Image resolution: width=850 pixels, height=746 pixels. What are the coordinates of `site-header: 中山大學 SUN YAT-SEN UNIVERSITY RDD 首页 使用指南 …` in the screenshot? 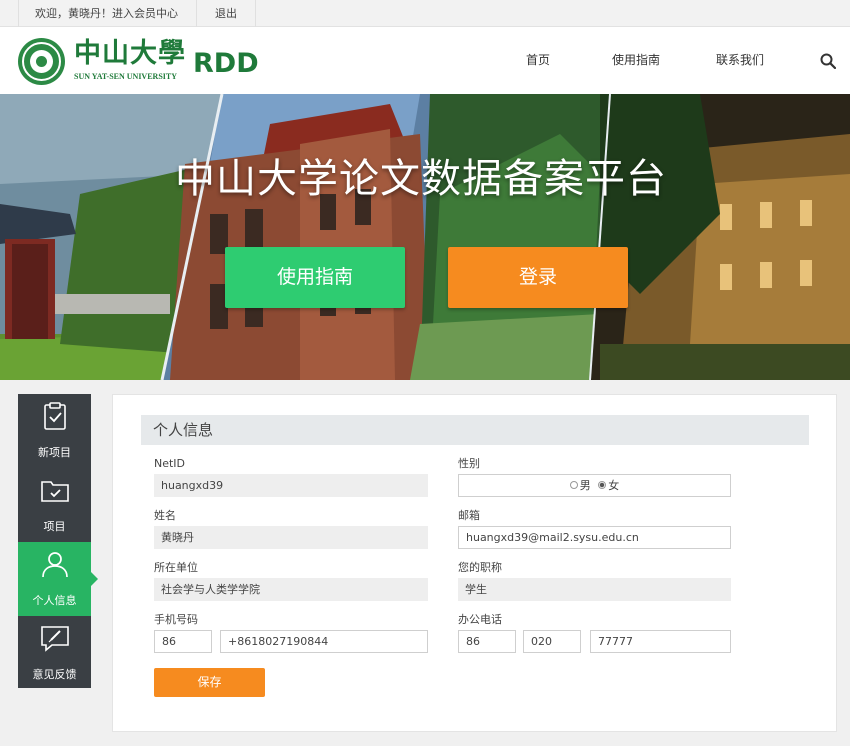 It's located at (425, 60).